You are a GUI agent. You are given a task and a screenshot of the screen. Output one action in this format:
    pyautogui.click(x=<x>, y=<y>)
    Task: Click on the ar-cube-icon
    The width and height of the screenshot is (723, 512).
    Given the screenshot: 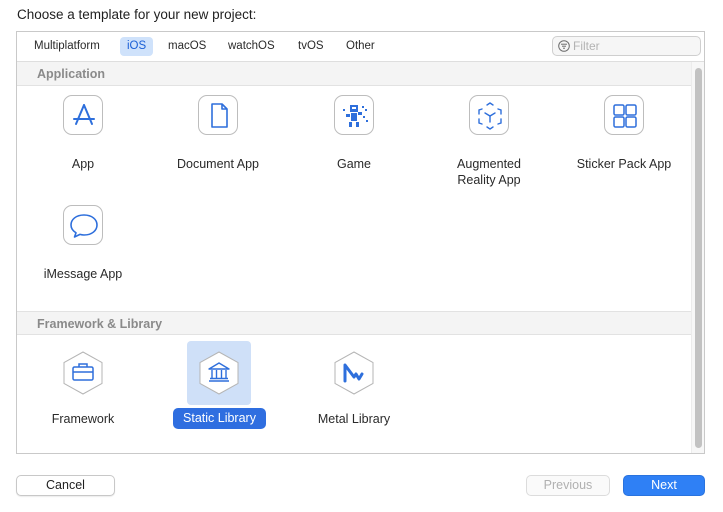 What is the action you would take?
    pyautogui.click(x=489, y=115)
    